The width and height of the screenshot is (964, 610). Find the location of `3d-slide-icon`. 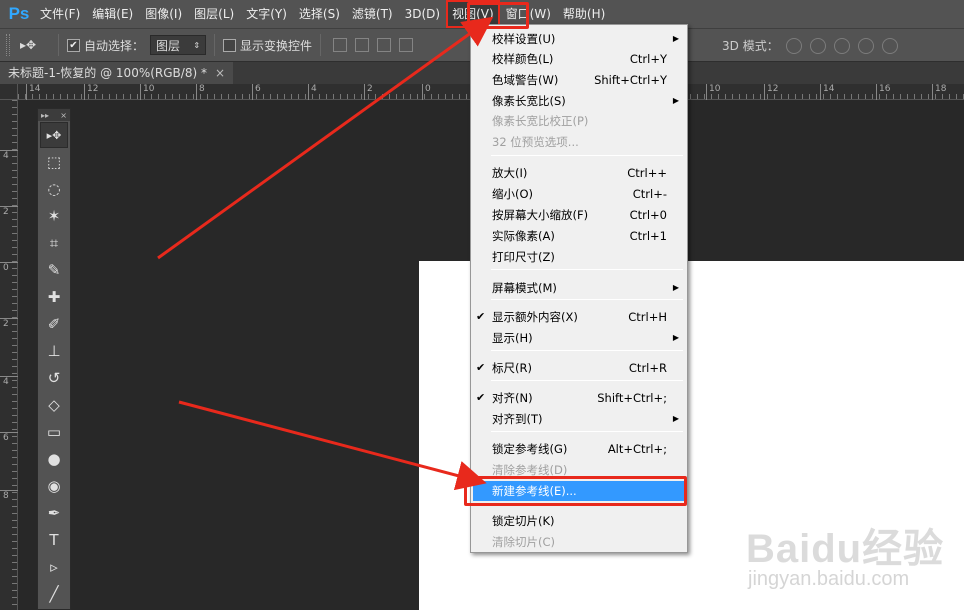

3d-slide-icon is located at coordinates (866, 46).